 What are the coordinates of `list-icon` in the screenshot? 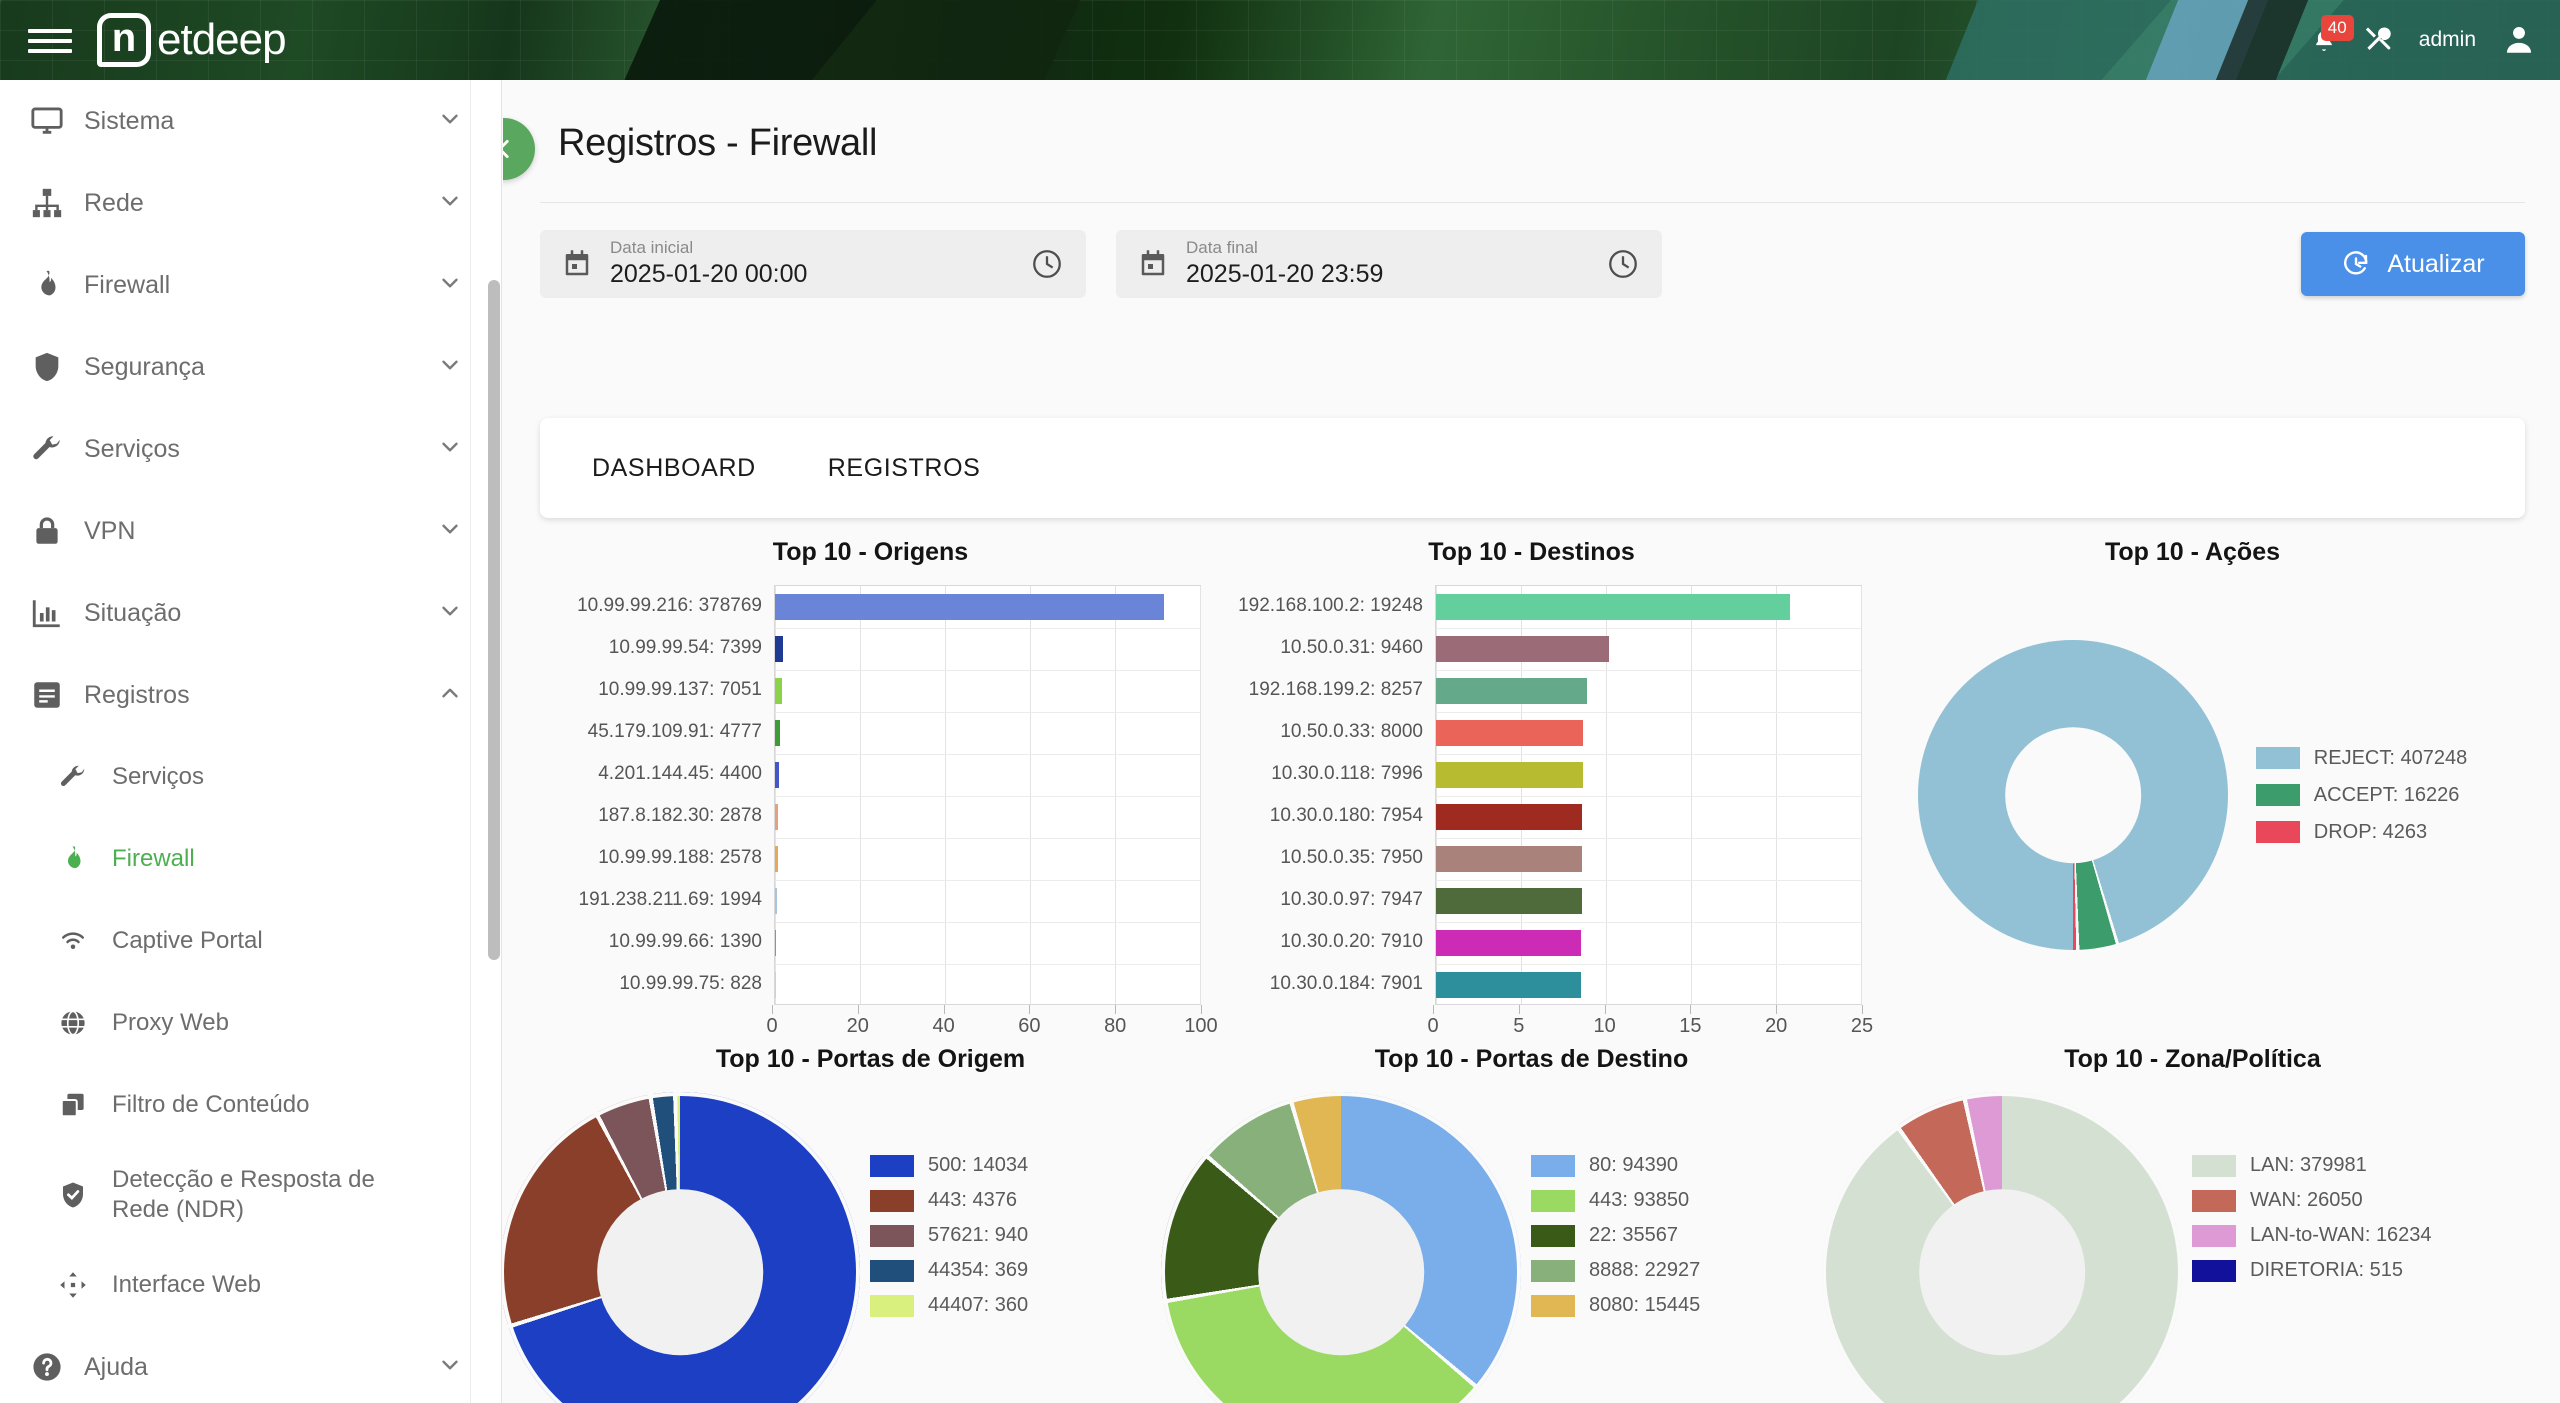 It's located at (47, 695).